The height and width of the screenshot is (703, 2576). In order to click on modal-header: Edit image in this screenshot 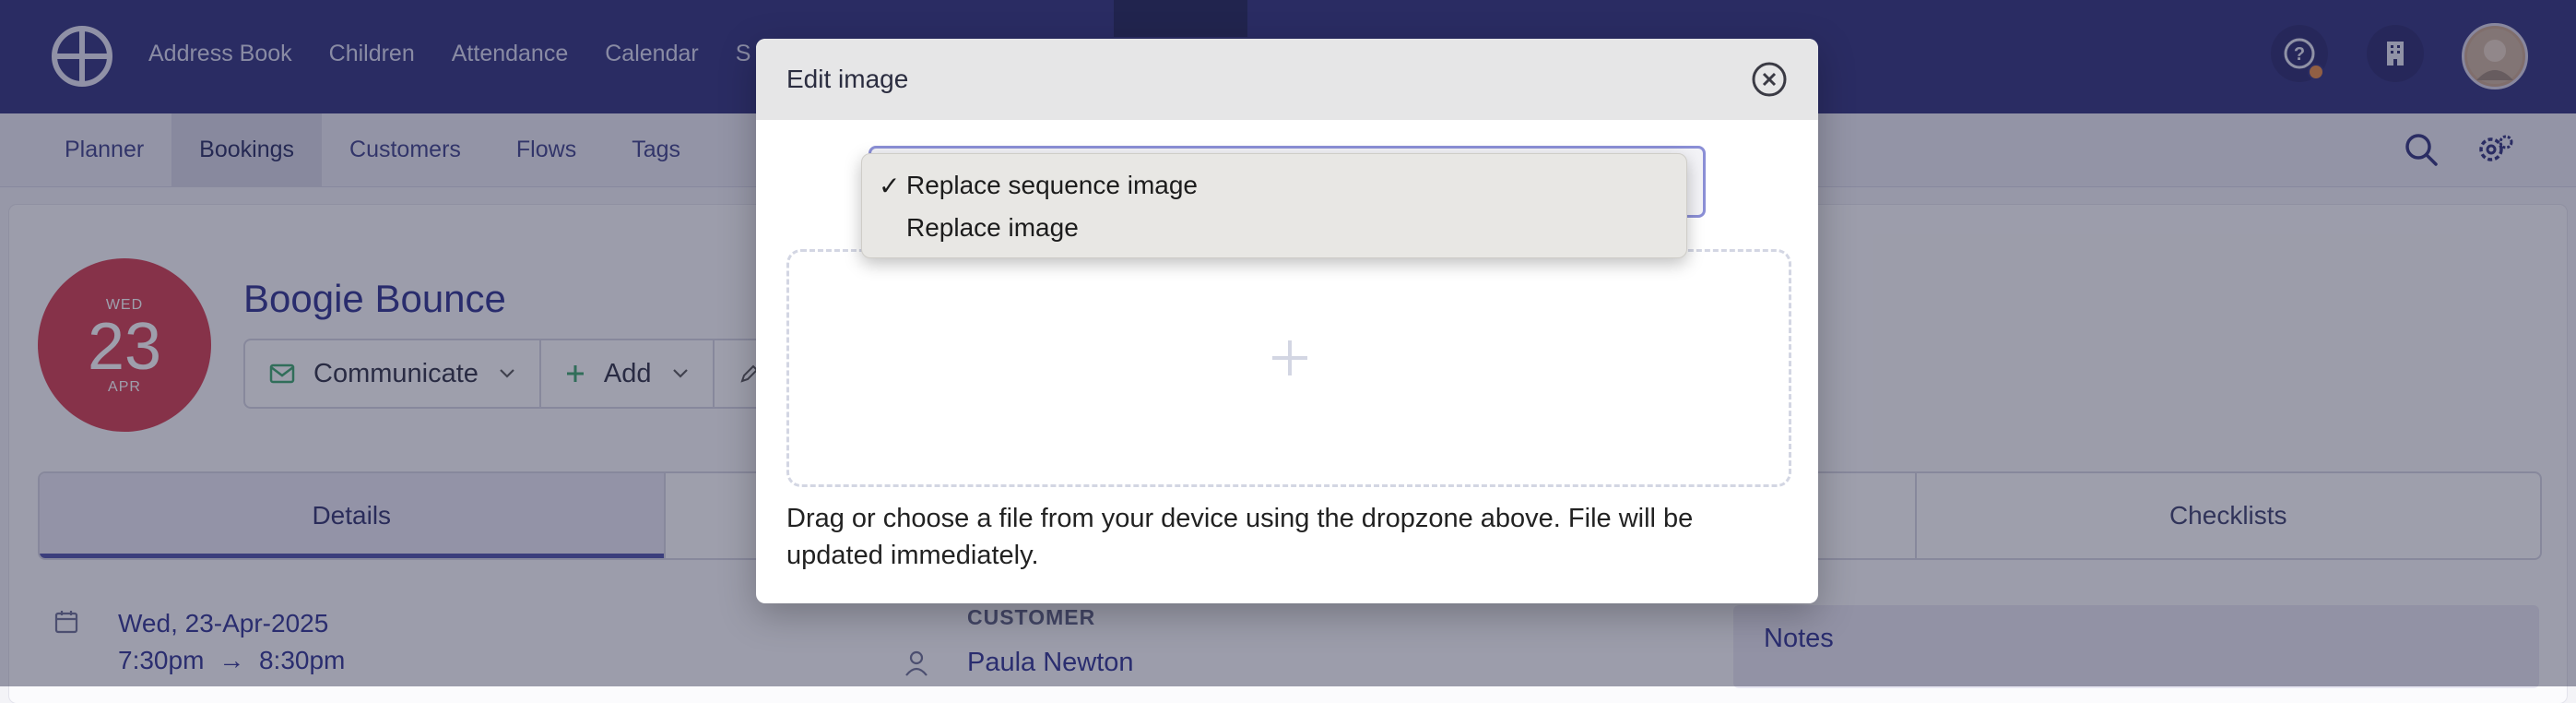, I will do `click(1287, 79)`.